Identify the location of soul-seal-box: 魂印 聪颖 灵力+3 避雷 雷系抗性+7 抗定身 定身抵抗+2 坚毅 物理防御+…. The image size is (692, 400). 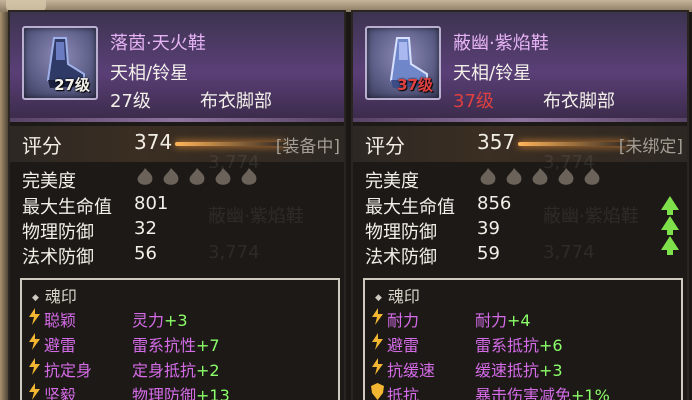
(180, 339).